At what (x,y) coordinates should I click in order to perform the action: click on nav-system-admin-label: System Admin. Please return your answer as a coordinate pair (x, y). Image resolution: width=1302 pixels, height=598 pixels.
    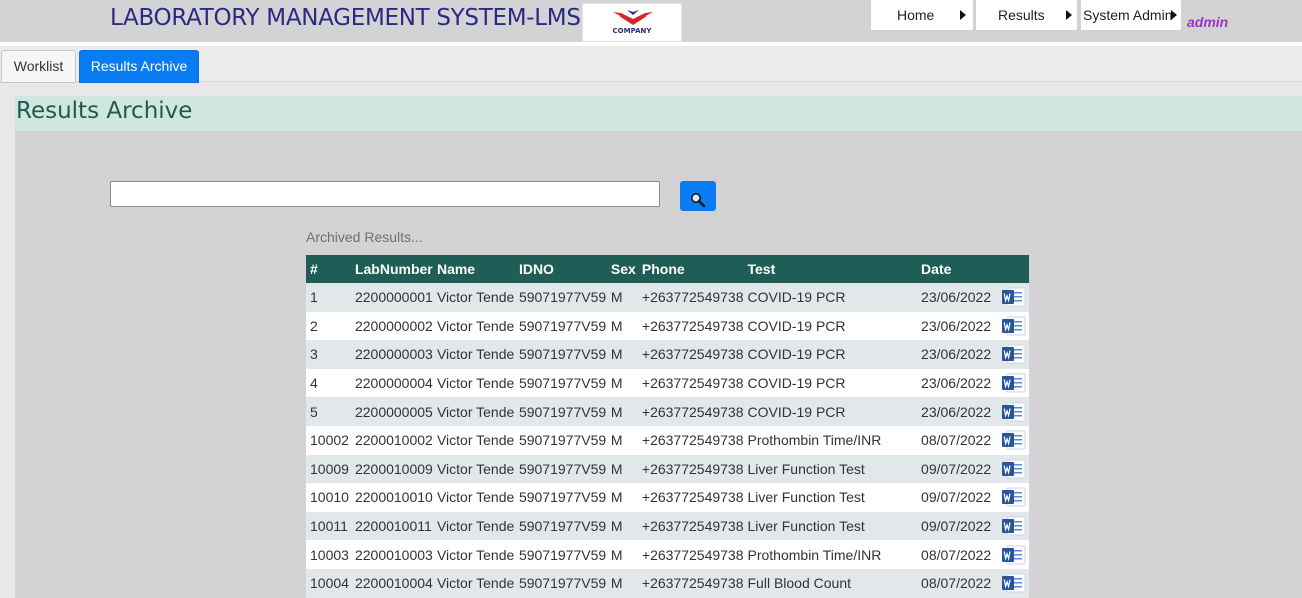
    Looking at the image, I should click on (1128, 15).